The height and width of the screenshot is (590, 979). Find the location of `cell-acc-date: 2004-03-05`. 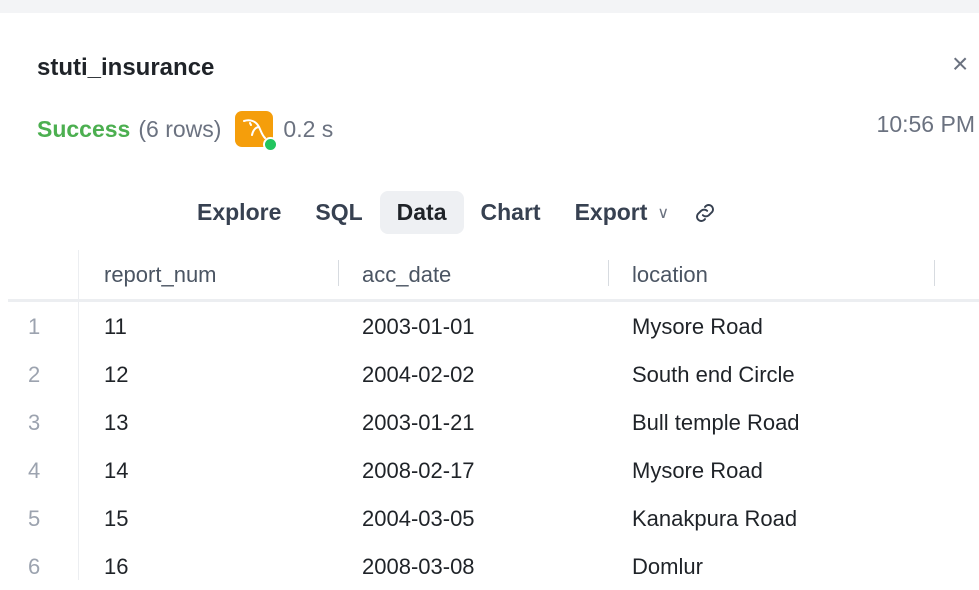

cell-acc-date: 2004-03-05 is located at coordinates (418, 519).